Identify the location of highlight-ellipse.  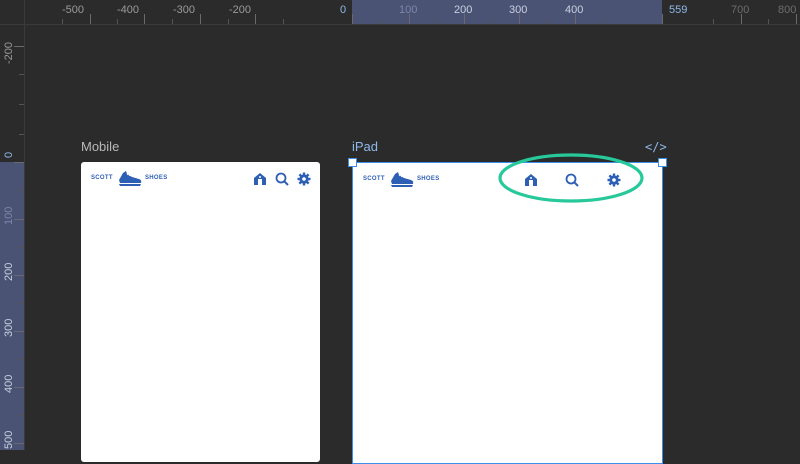
(571, 178).